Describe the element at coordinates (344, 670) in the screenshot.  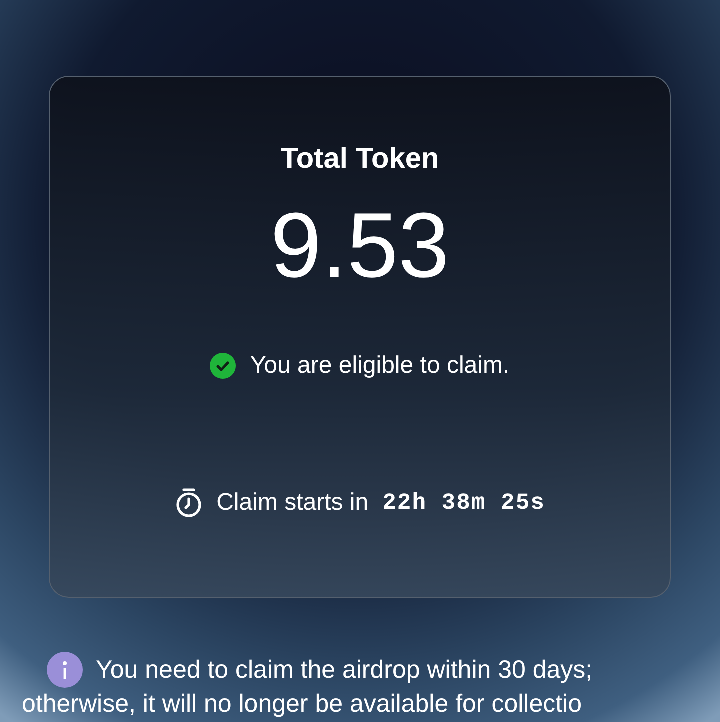
I see `notice-text: You need to claim the airdrop within 30 days;` at that location.